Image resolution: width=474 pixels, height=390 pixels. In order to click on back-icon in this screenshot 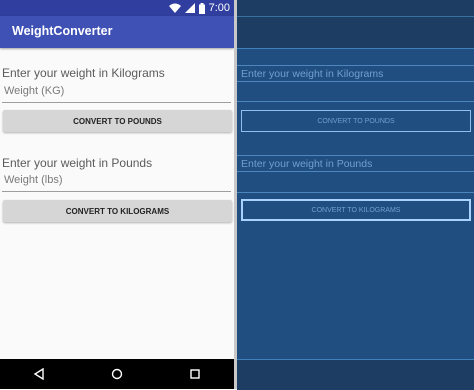, I will do `click(38, 374)`.